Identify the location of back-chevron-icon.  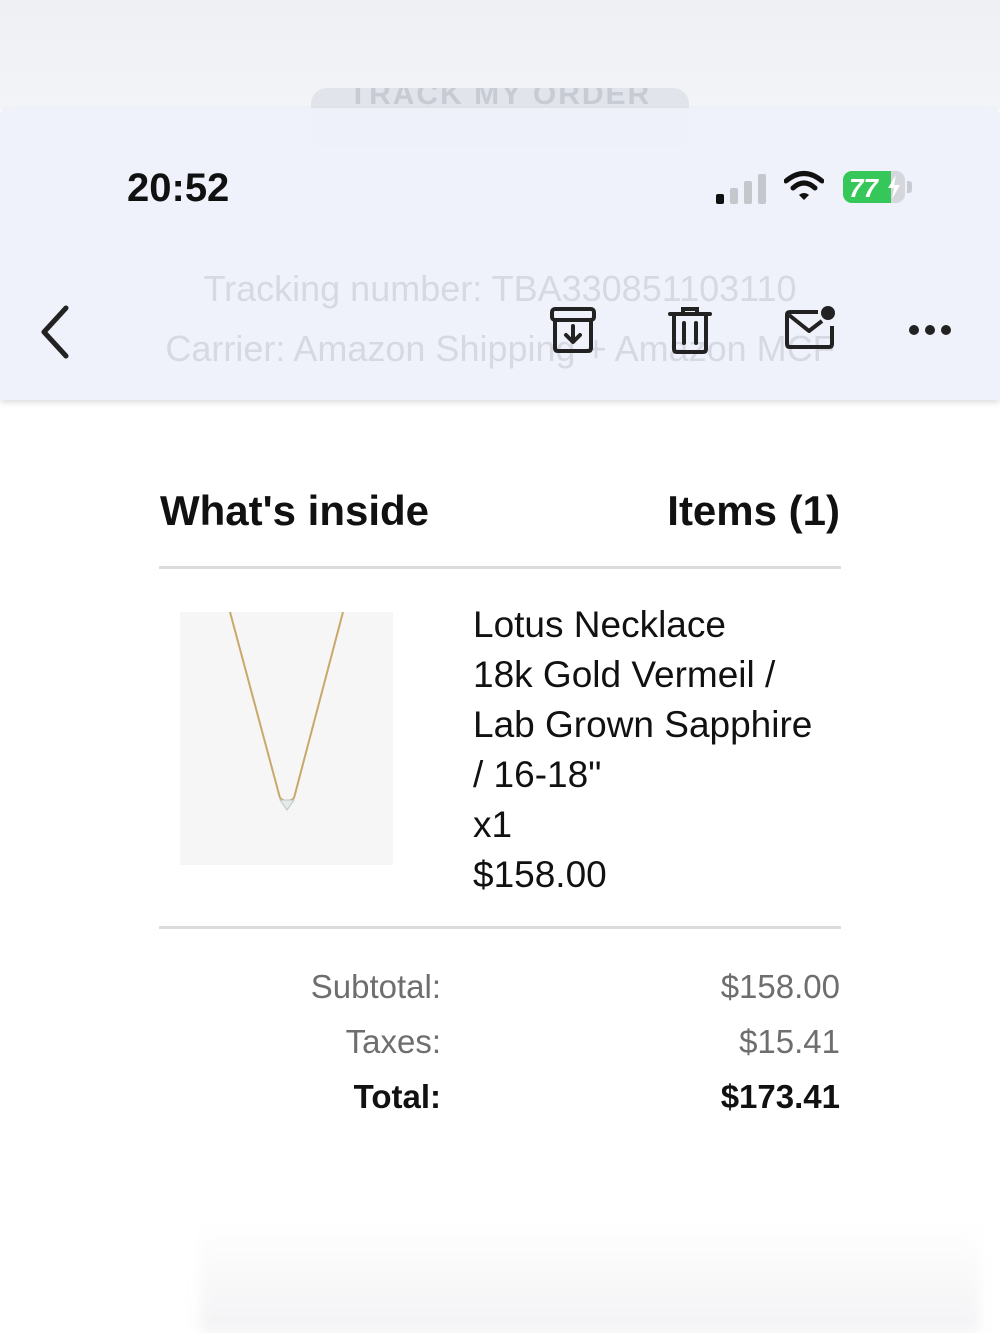
(56, 332).